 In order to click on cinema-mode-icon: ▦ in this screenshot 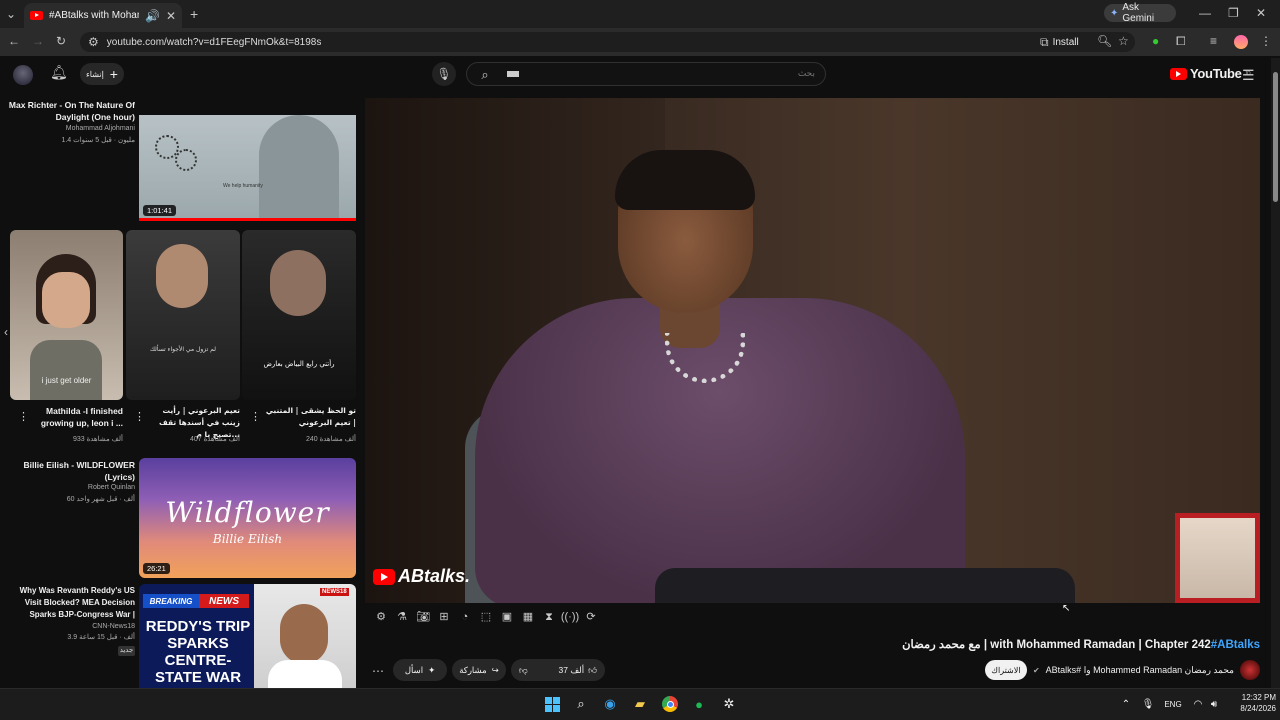, I will do `click(528, 617)`.